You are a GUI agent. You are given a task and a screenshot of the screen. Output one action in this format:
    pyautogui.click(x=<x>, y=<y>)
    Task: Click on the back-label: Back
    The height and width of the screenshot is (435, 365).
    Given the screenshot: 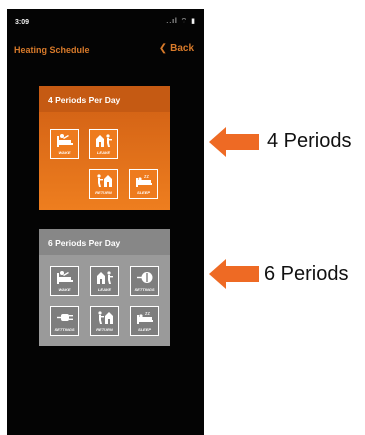 What is the action you would take?
    pyautogui.click(x=182, y=48)
    